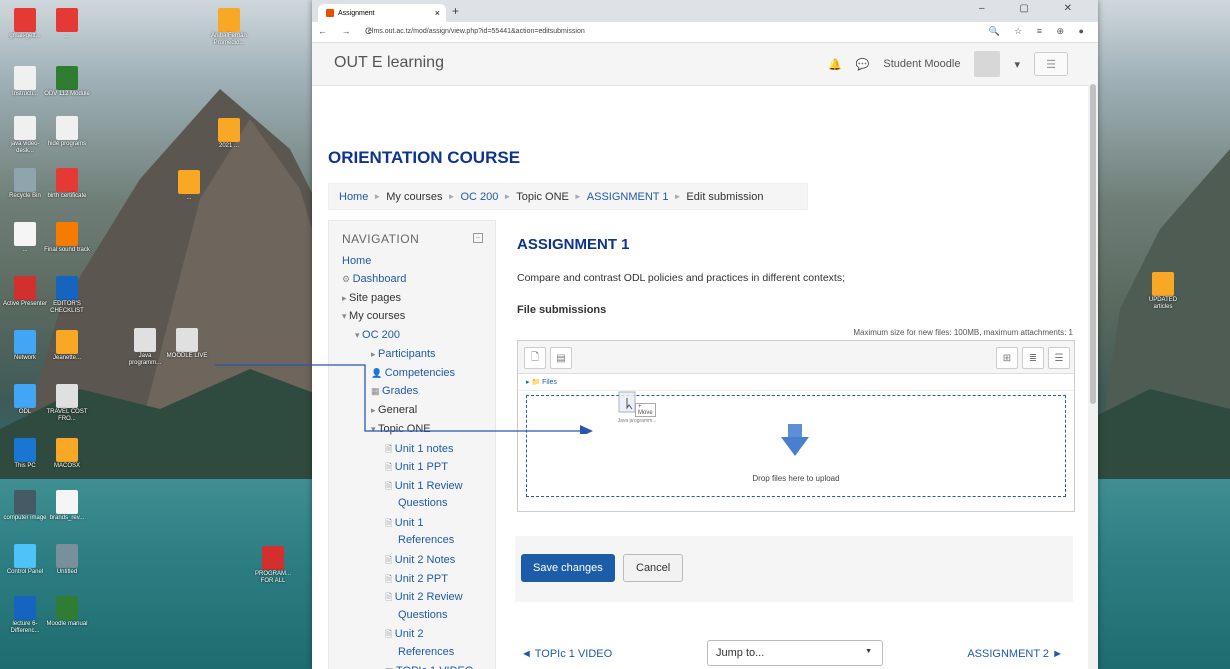 Image resolution: width=1230 pixels, height=669 pixels. What do you see at coordinates (67, 238) in the screenshot?
I see `desktop-icon: Final sound track` at bounding box center [67, 238].